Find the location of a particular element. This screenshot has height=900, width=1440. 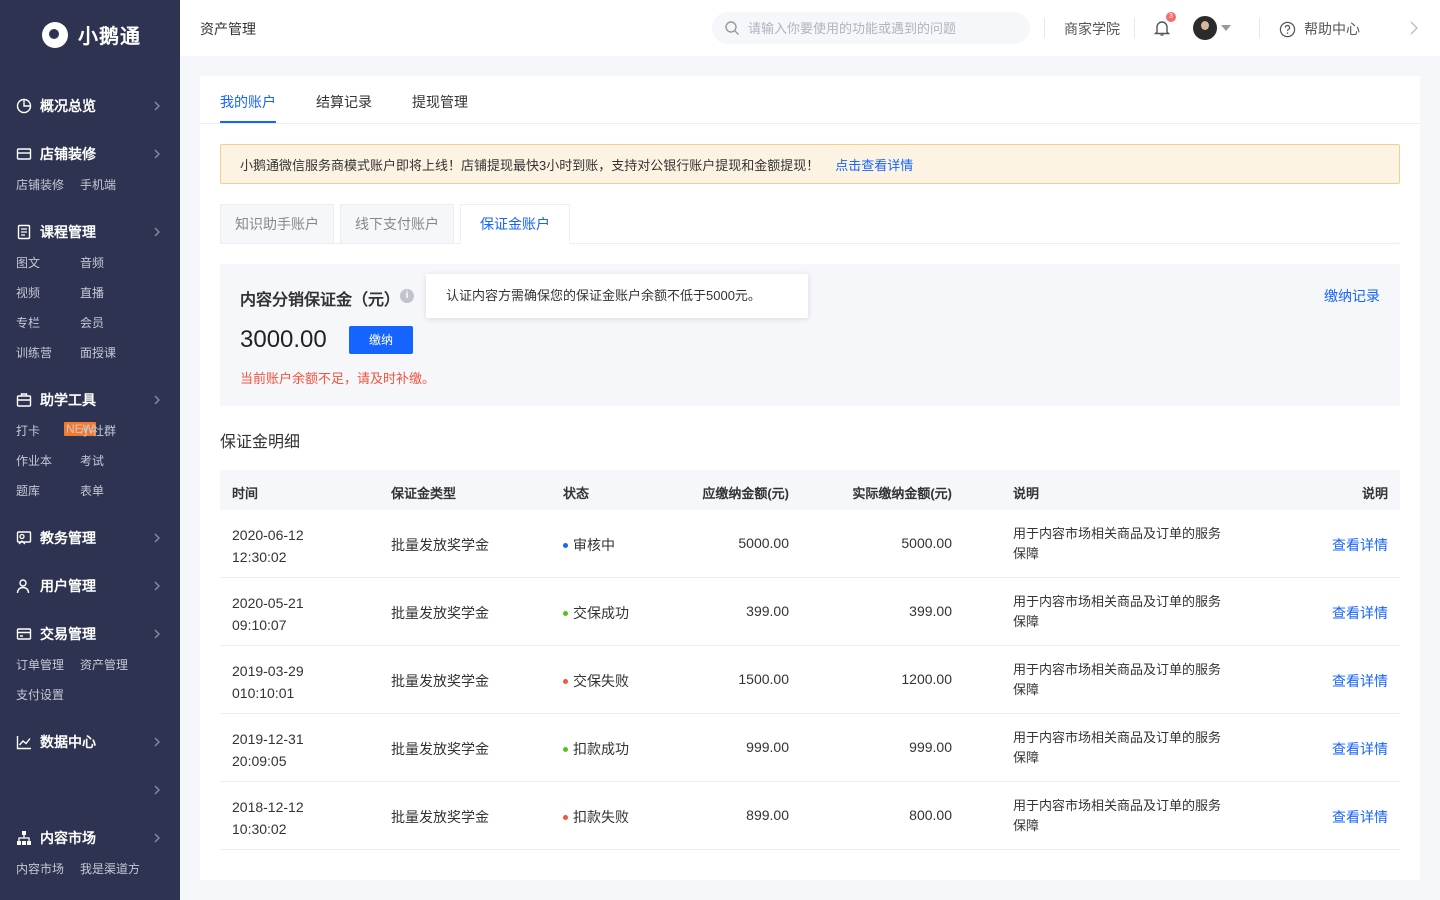

cell-time: 2020-05-21 09:10:07 is located at coordinates (268, 614).